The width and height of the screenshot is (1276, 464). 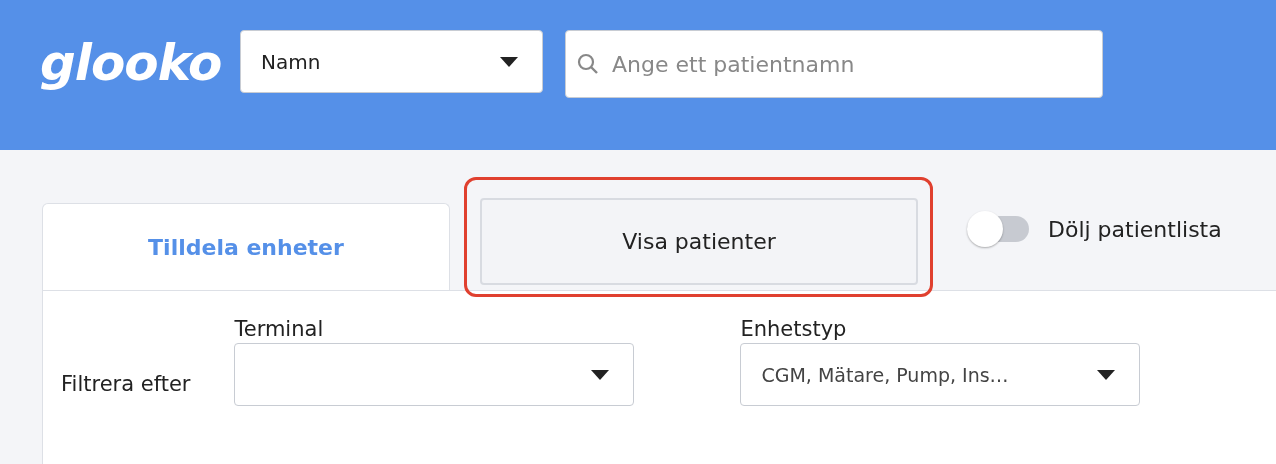 I want to click on toggle-label: Dölj patientlista, so click(x=1135, y=229).